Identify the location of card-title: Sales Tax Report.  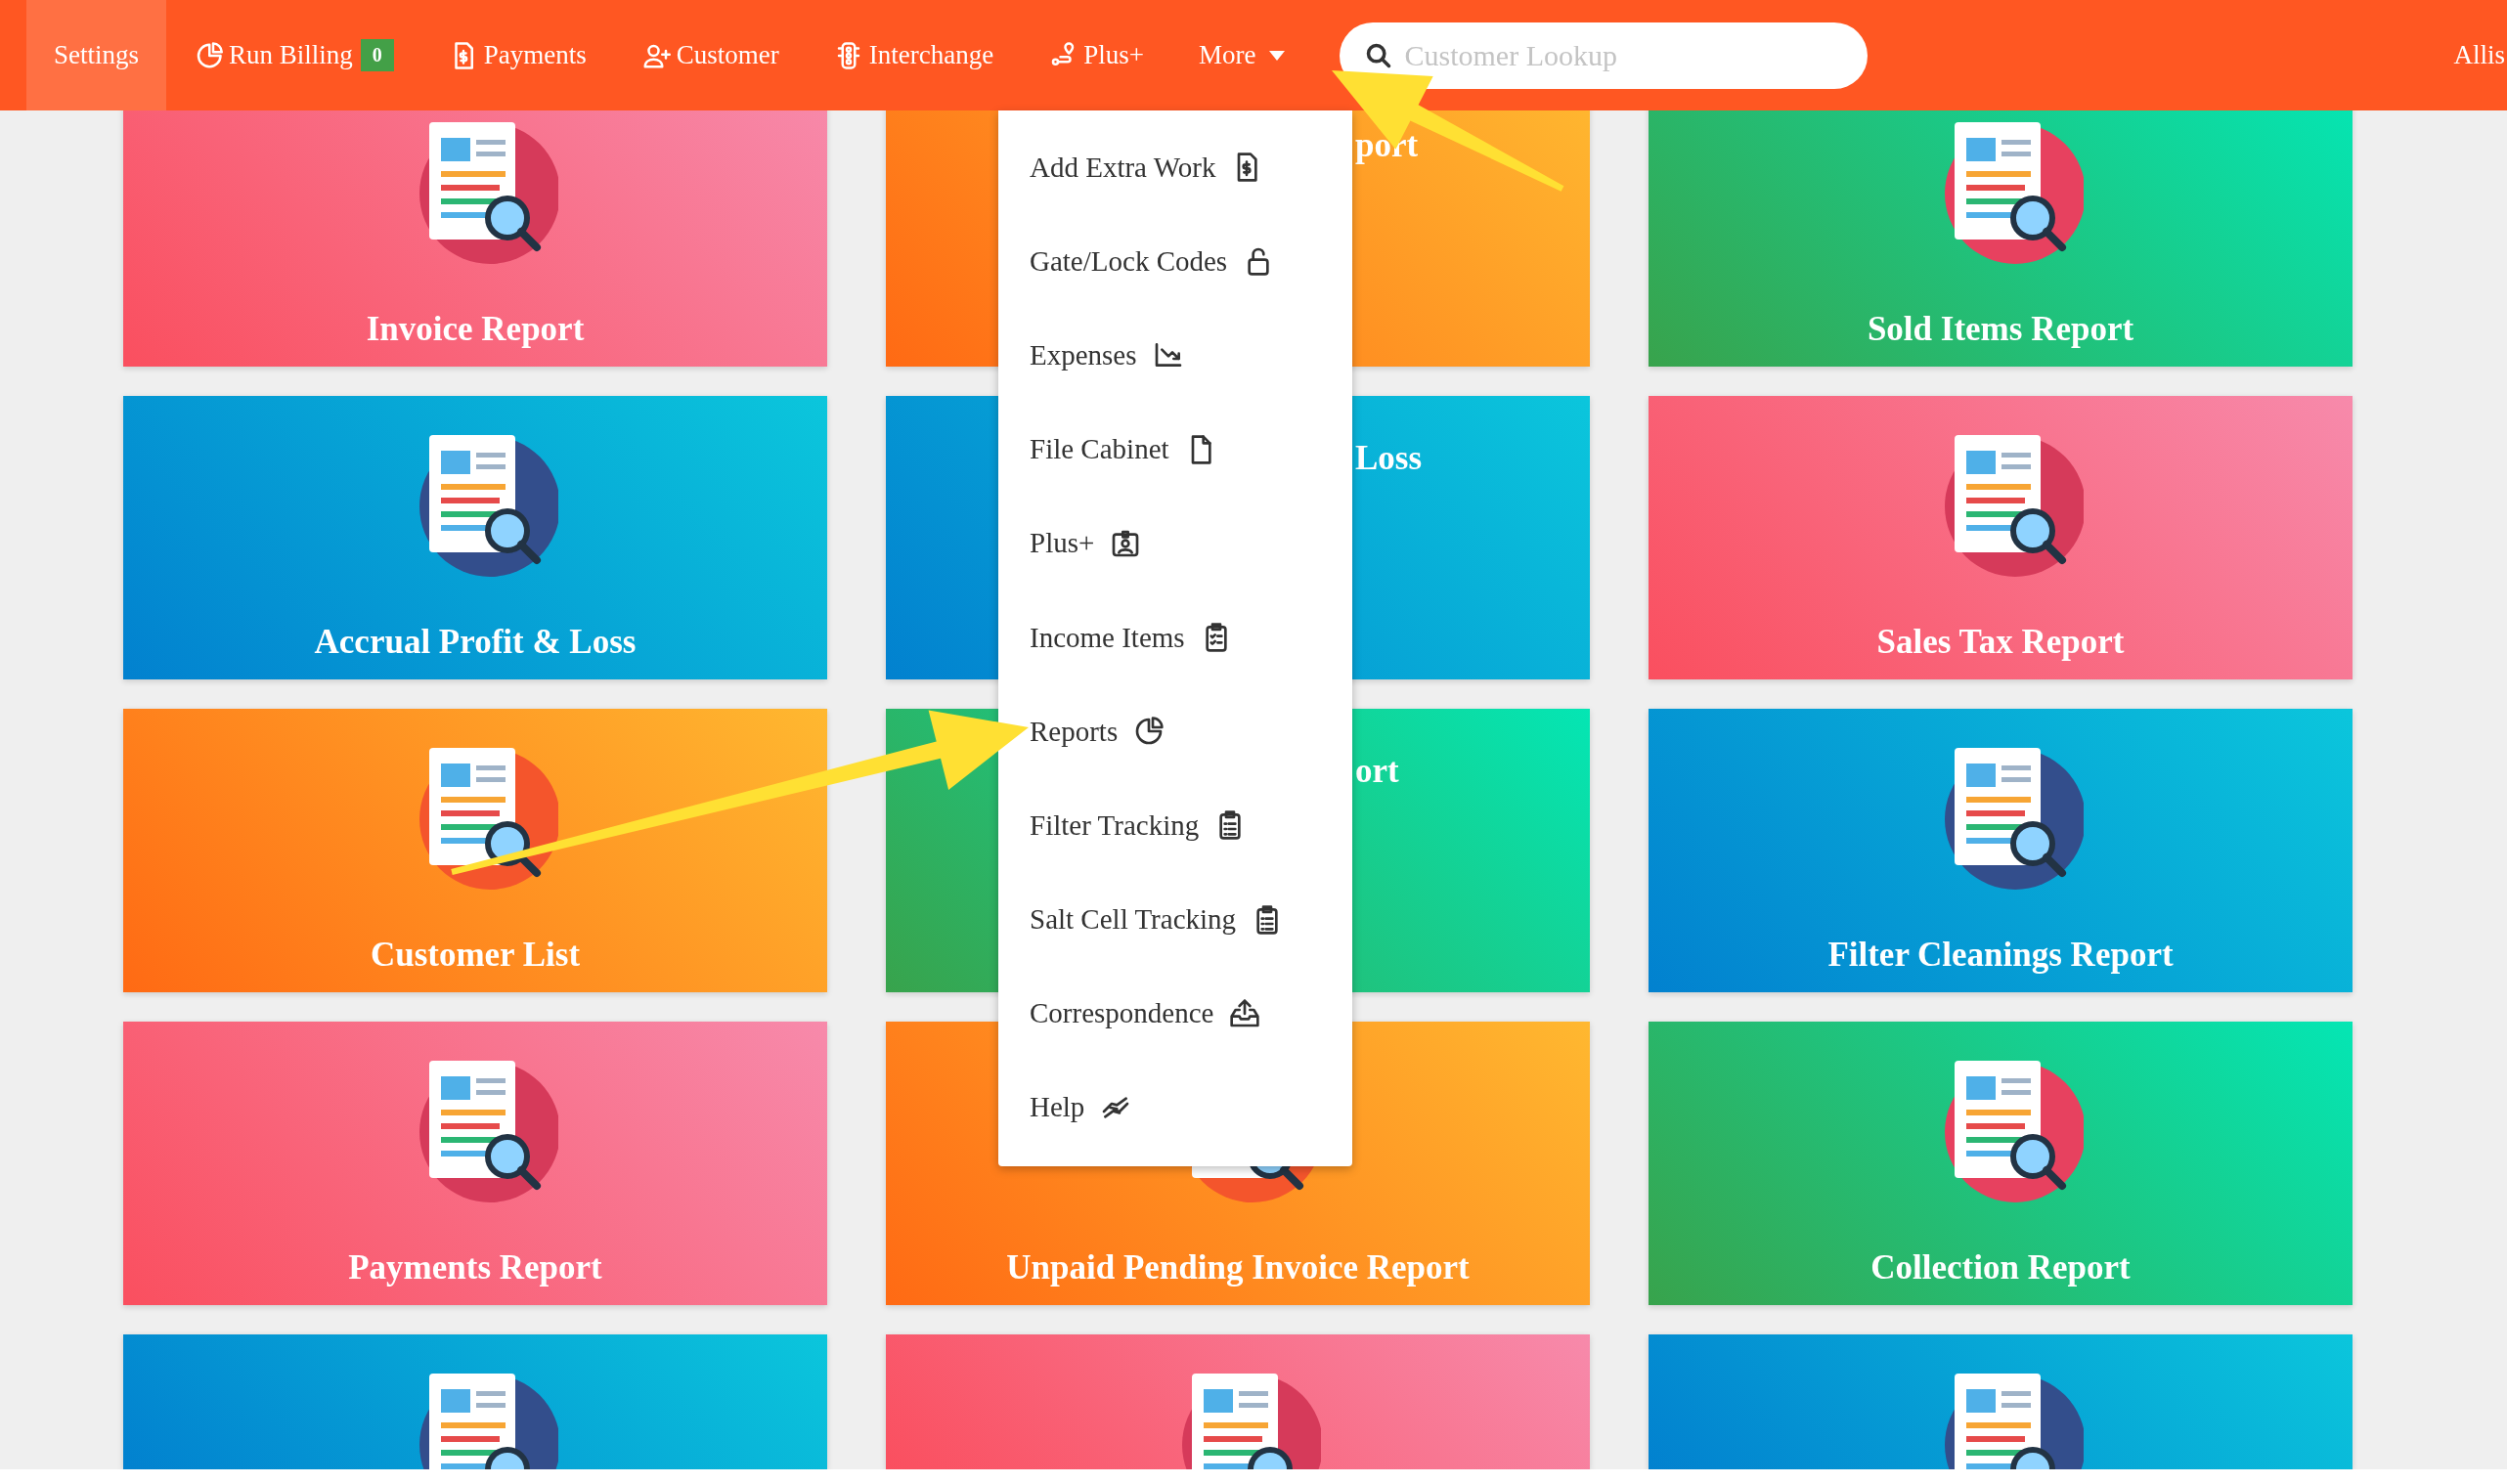
(2001, 642).